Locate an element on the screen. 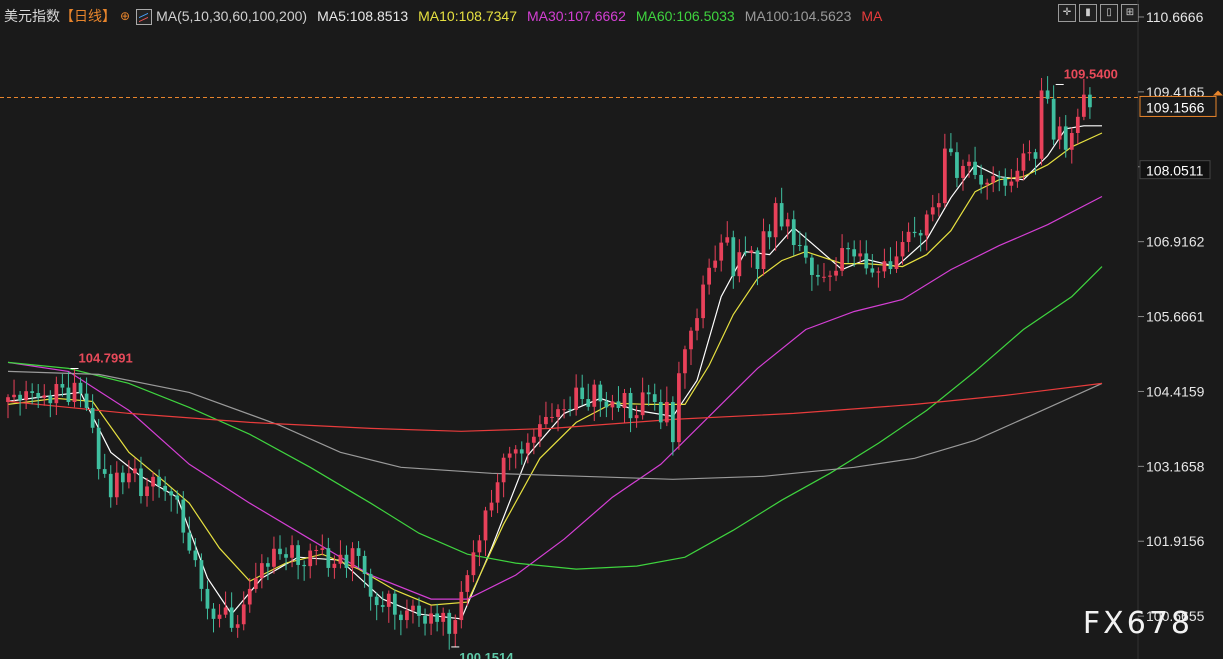 This screenshot has height=659, width=1223. y-tick-label: 106.9162 is located at coordinates (1175, 242).